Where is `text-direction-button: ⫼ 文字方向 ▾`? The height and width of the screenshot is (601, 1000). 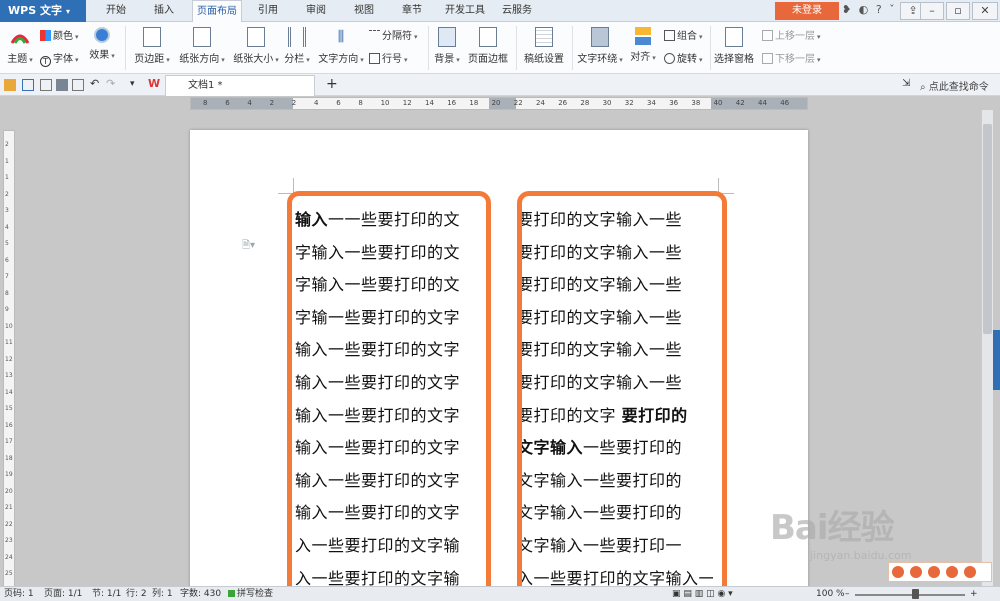
text-direction-button: ⫼ 文字方向 ▾ is located at coordinates (341, 46).